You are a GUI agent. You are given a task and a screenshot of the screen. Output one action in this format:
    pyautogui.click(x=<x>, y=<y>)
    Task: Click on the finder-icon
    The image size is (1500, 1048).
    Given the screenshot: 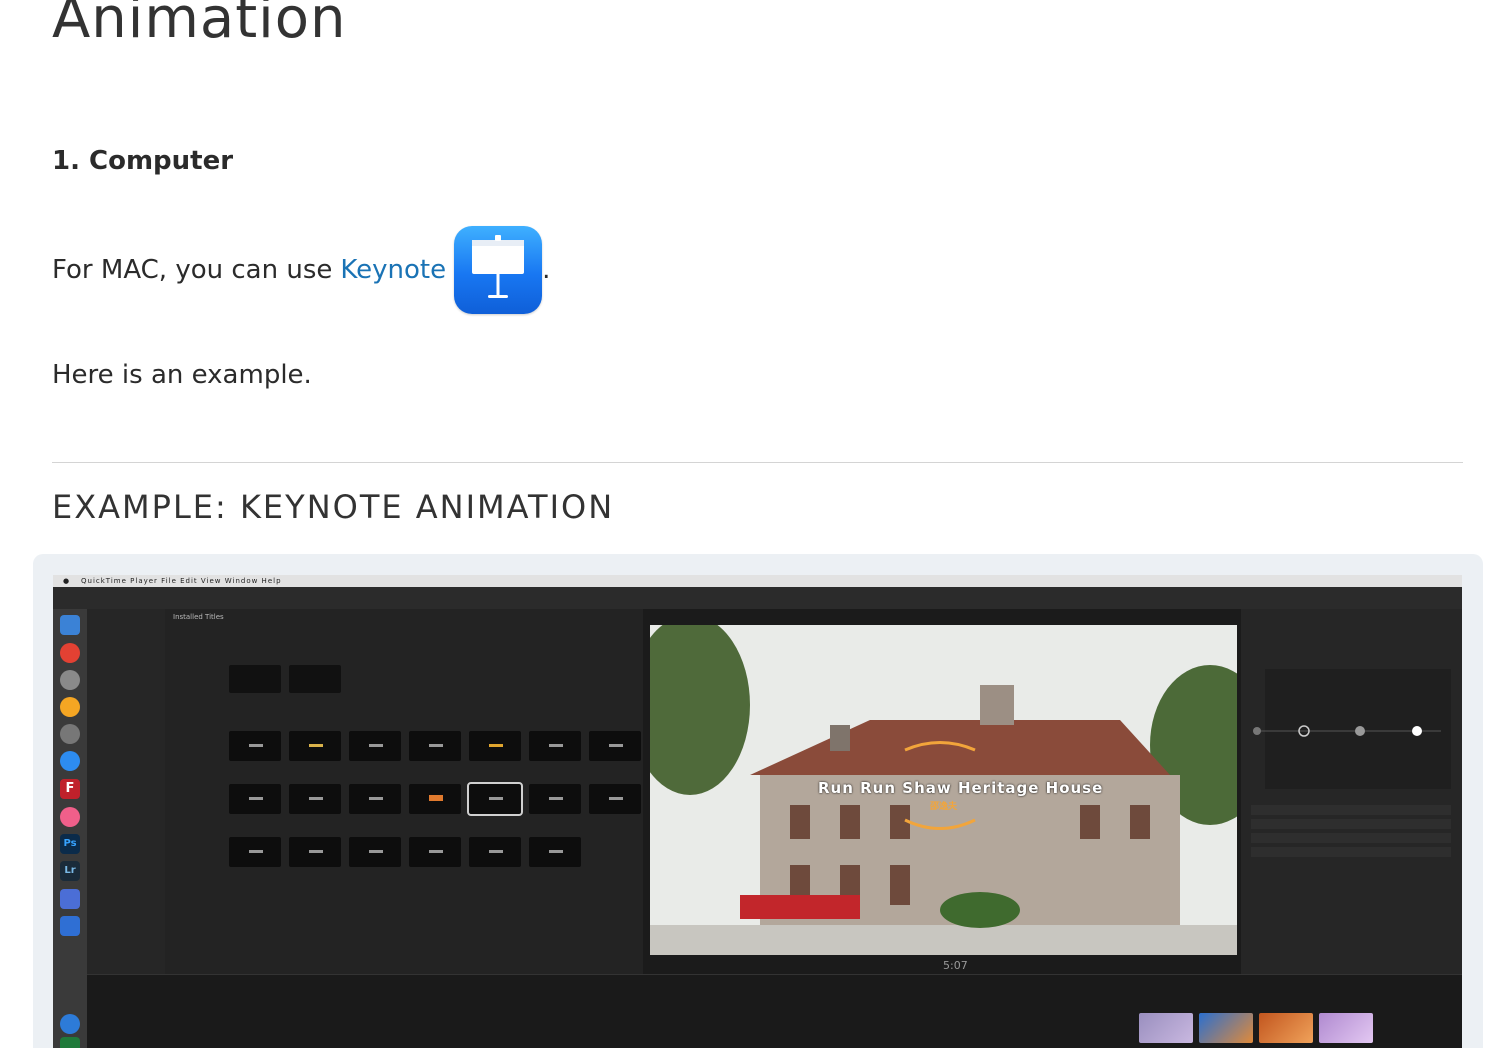 What is the action you would take?
    pyautogui.click(x=70, y=625)
    